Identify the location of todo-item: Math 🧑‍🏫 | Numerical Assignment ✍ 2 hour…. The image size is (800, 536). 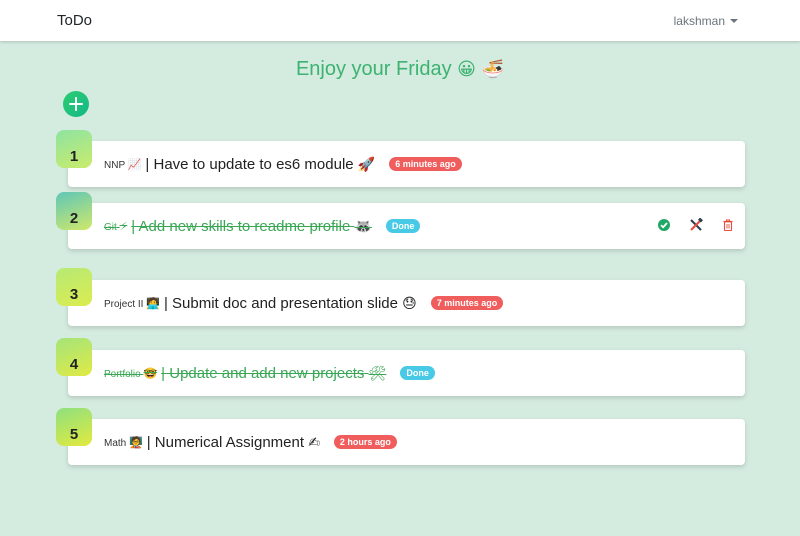
(406, 442).